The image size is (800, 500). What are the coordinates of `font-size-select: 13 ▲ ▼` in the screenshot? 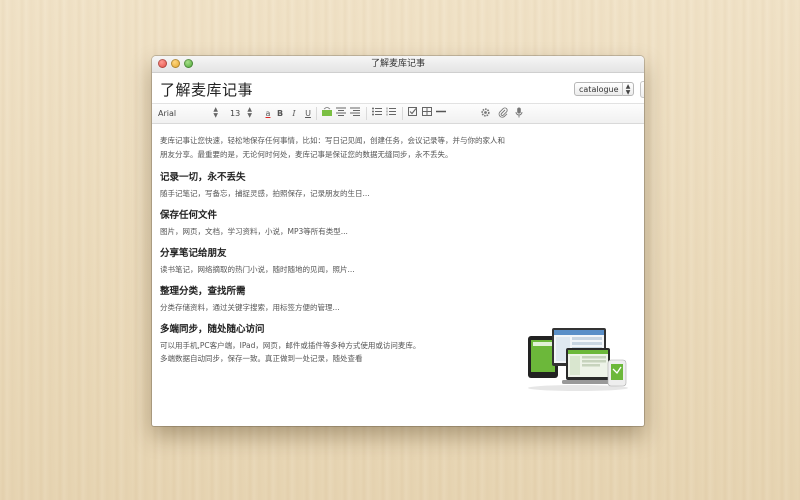 It's located at (241, 113).